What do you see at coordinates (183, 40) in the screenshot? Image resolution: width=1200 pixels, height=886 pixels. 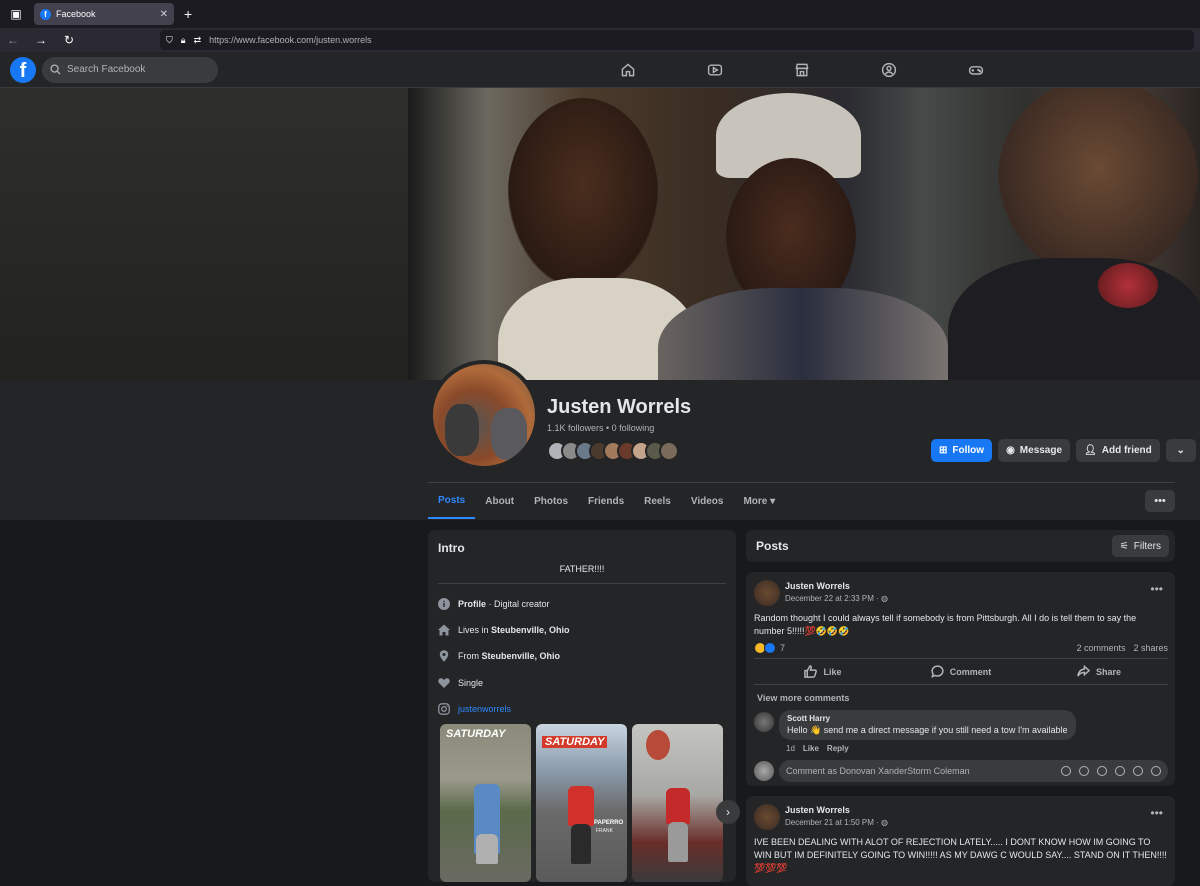 I see `lock-icon: 🔒︎` at bounding box center [183, 40].